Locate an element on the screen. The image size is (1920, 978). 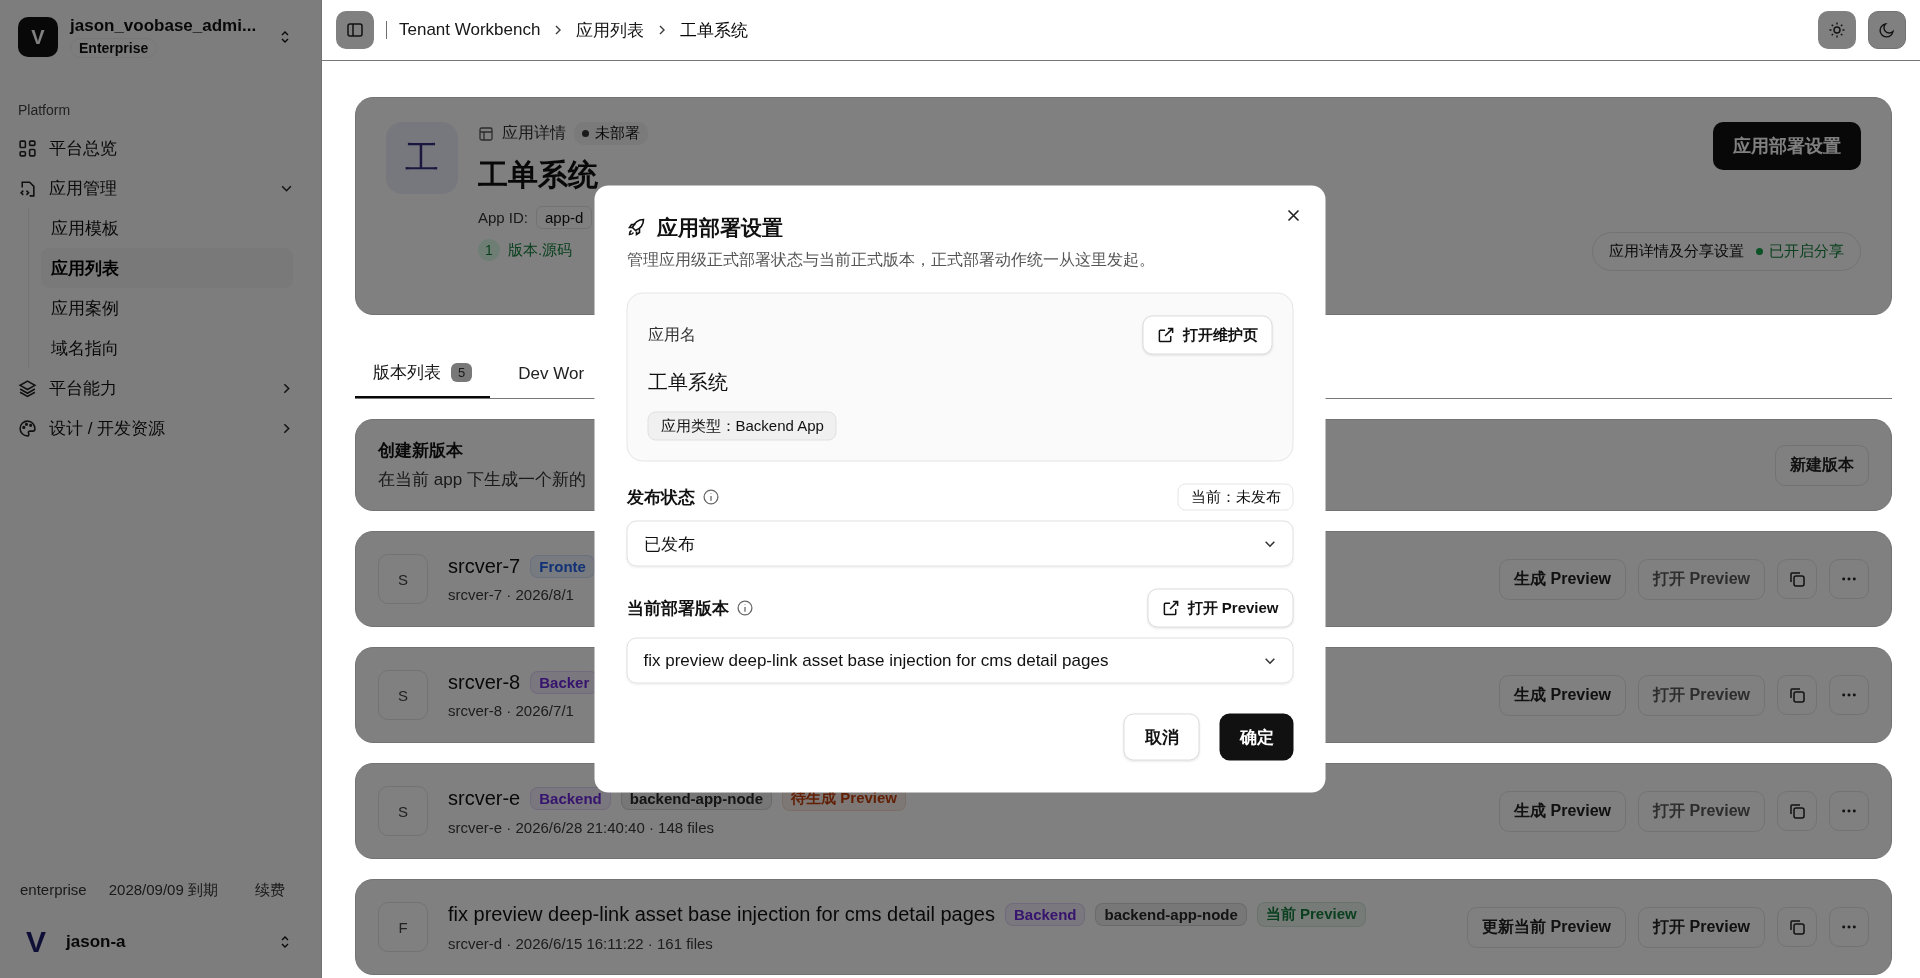
version-title: srcver-e is located at coordinates (484, 798).